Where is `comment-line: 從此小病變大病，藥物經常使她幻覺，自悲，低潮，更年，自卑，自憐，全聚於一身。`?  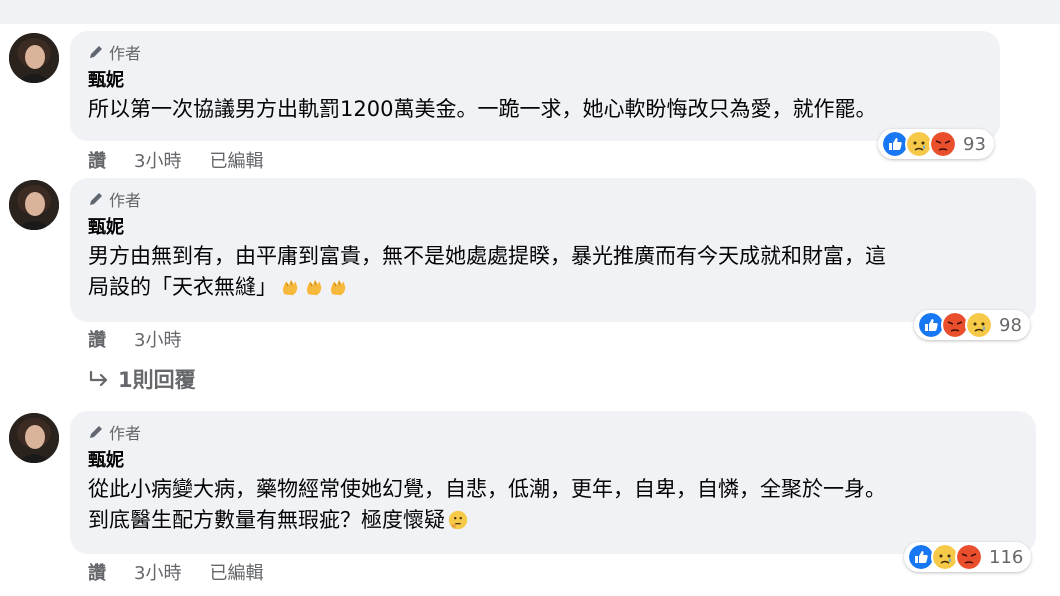
comment-line: 從此小病變大病，藥物經常使她幻覺，自悲，低潮，更年，自卑，自憐，全聚於一身。 is located at coordinates (487, 489).